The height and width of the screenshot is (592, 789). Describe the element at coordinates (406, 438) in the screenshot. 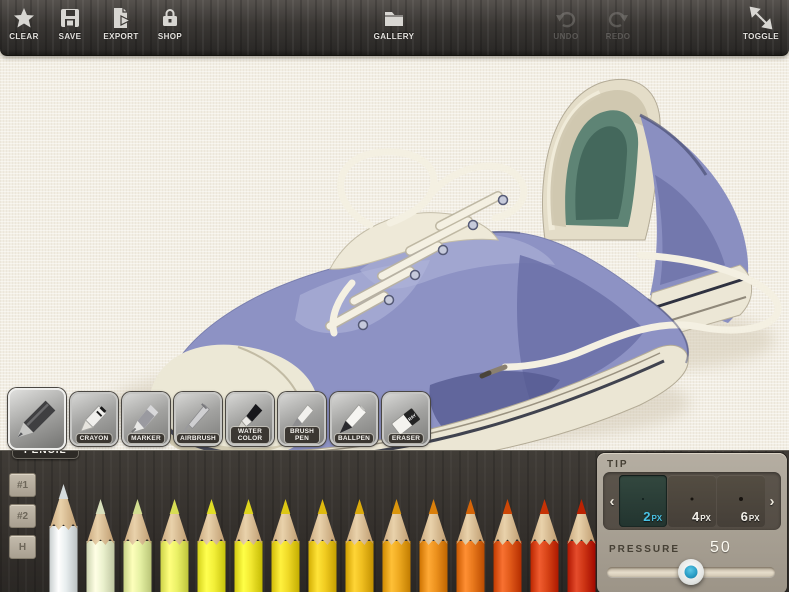

I see `tool-eraser-label: ERASER` at that location.